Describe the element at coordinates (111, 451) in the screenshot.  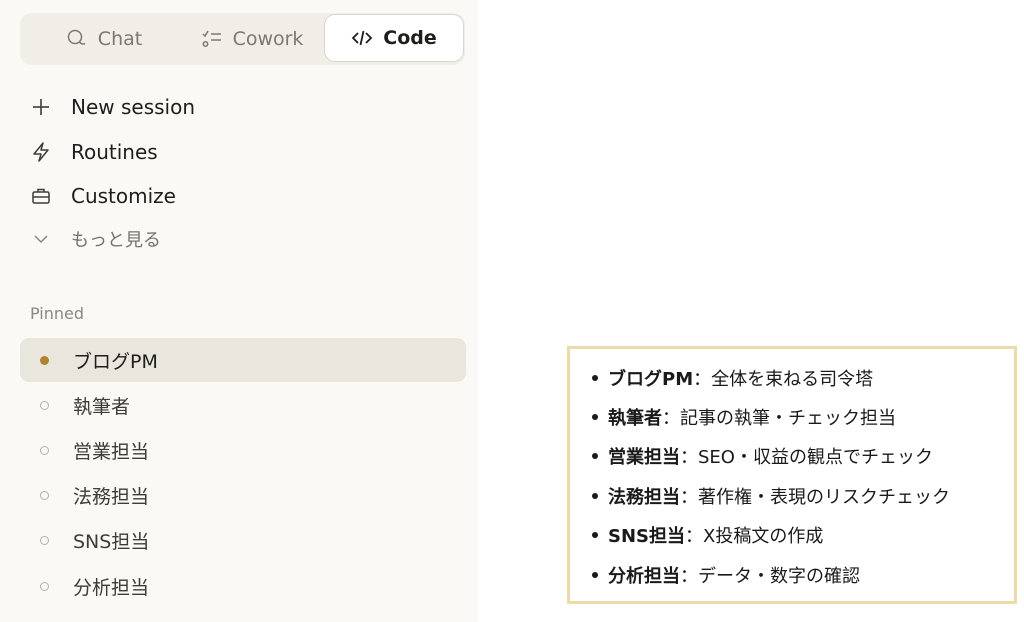
I see `pinned-item-label: 営業担当` at that location.